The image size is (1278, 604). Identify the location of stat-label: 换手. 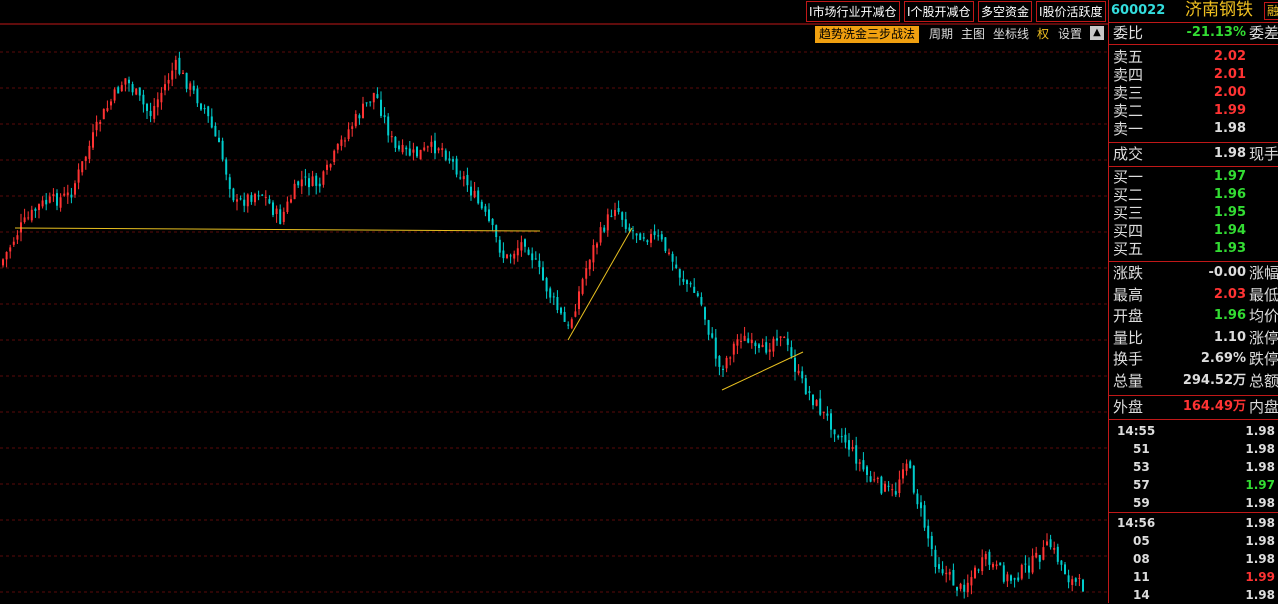
(1128, 359).